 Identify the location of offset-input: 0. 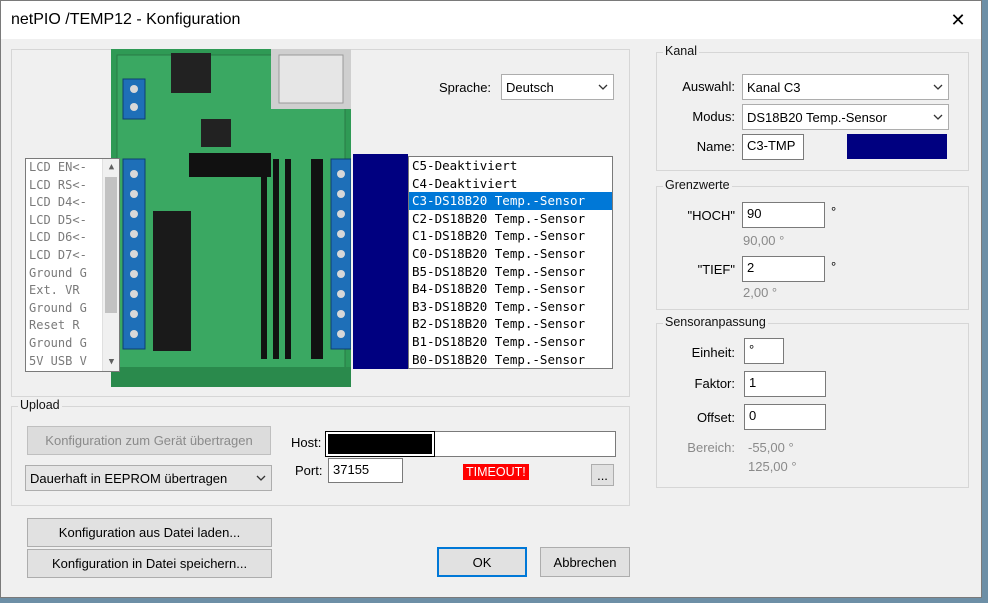
(785, 417).